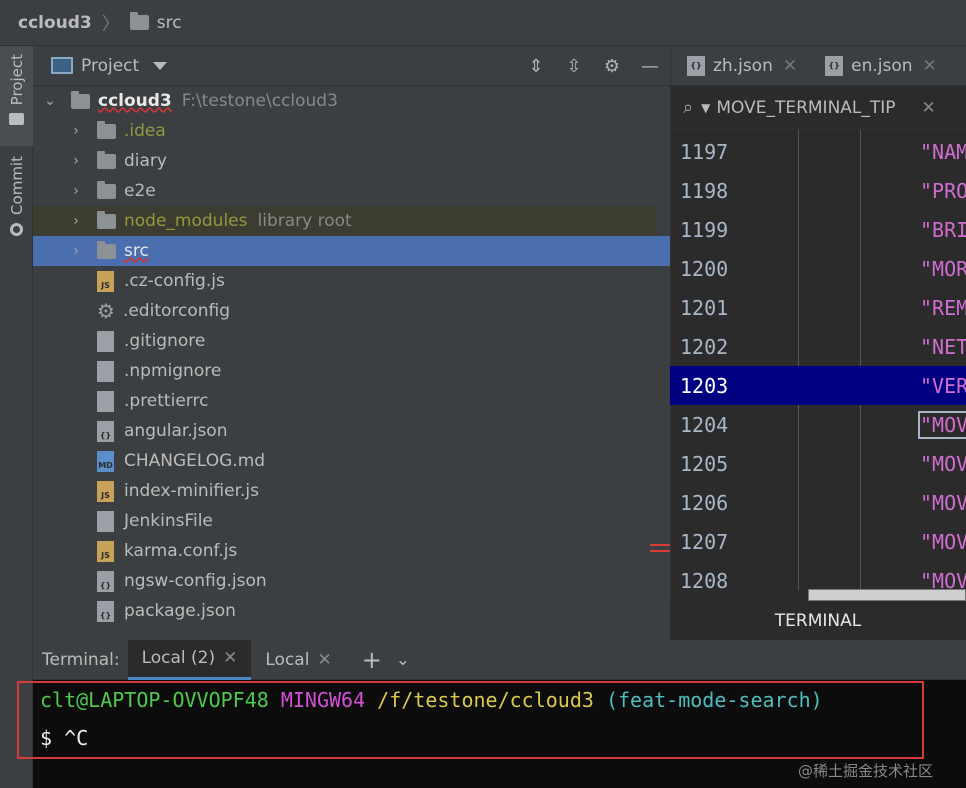 Image resolution: width=966 pixels, height=788 pixels. Describe the element at coordinates (145, 161) in the screenshot. I see `tree-item-label: diary` at that location.